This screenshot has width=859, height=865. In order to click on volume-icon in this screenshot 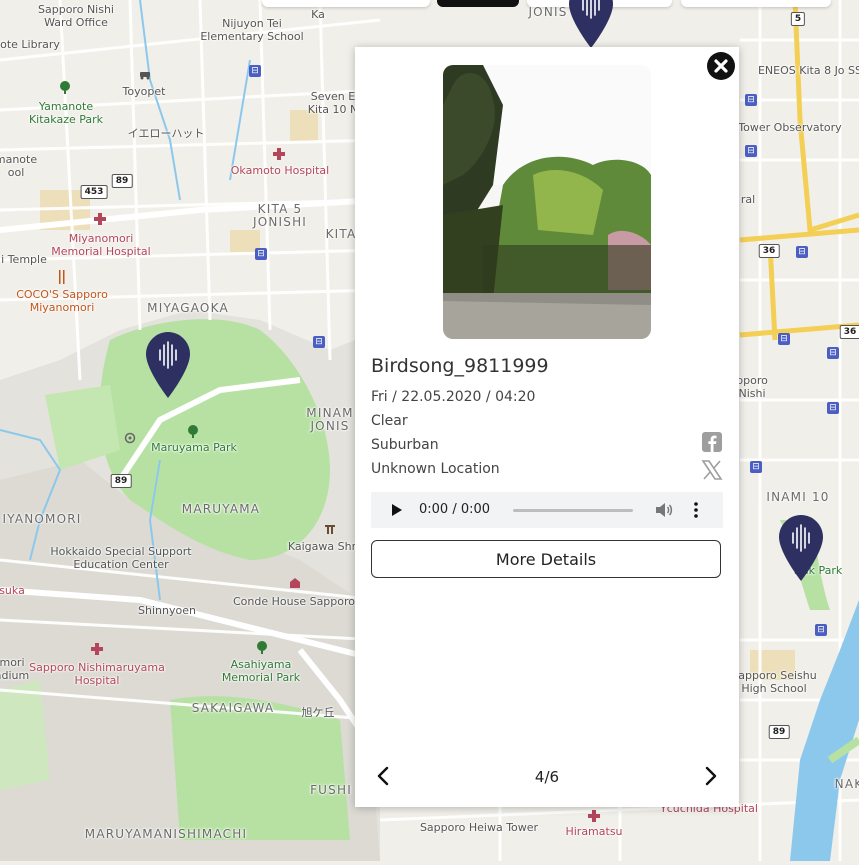, I will do `click(664, 510)`.